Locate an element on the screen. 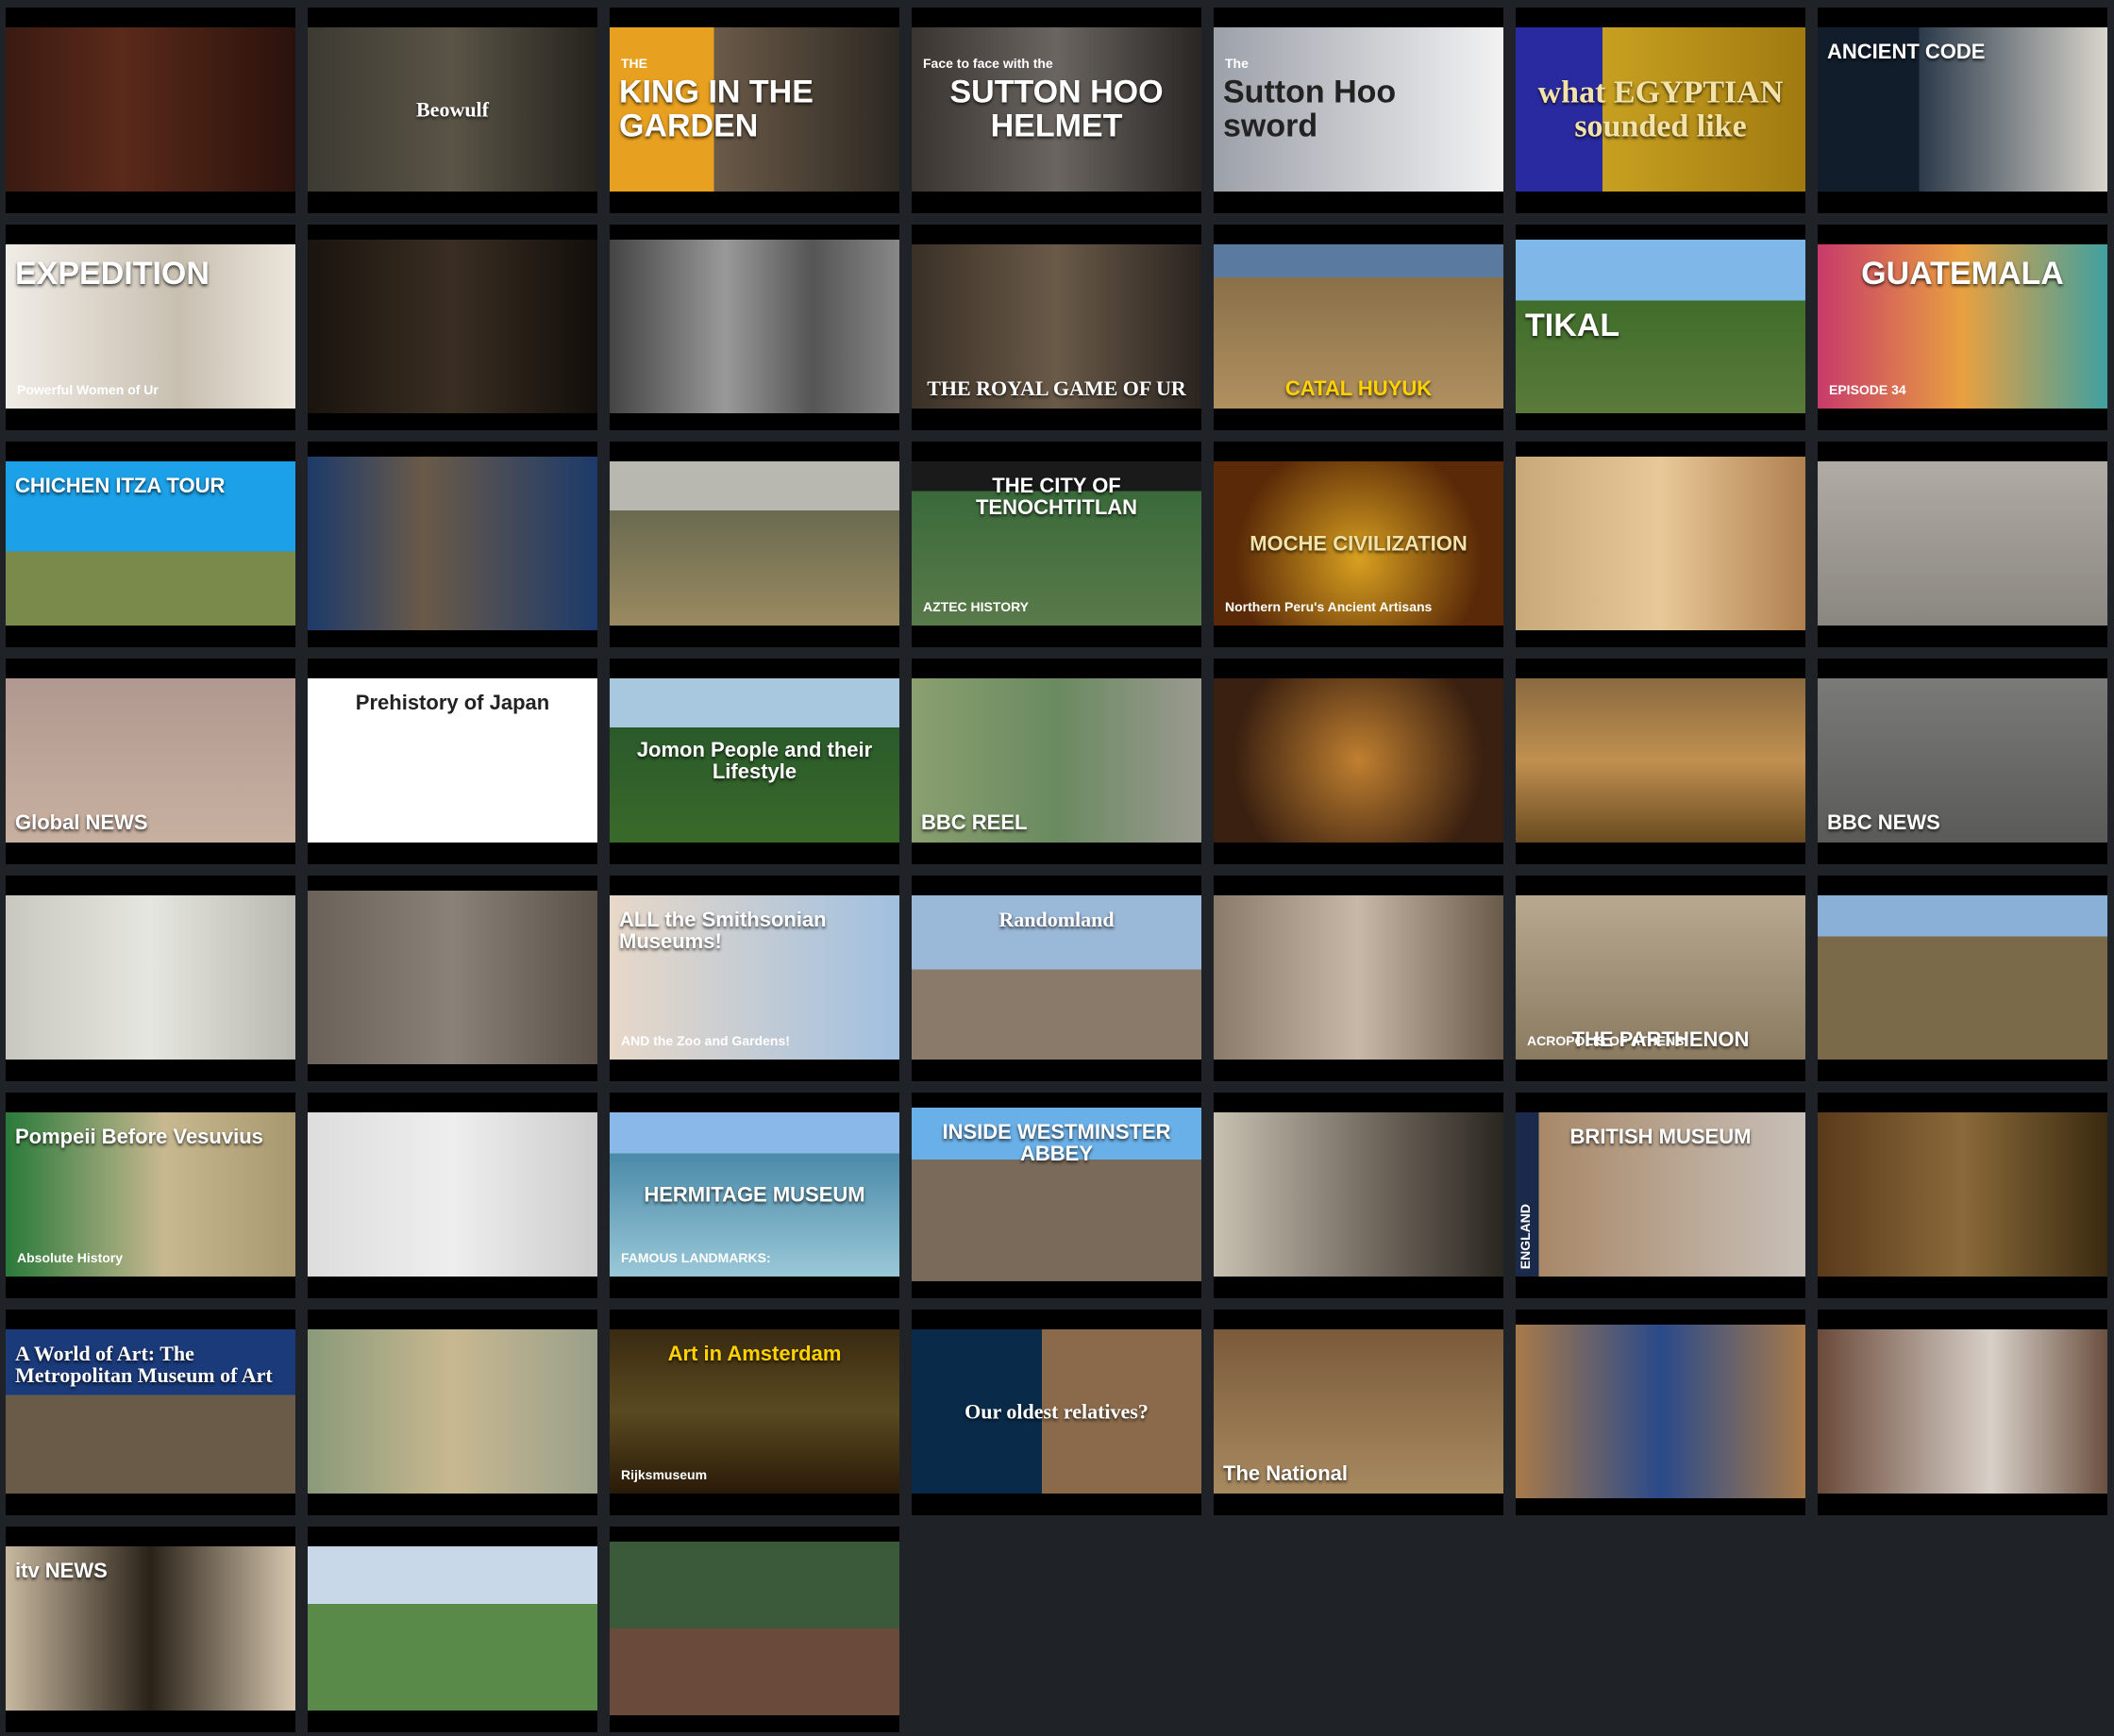 Image resolution: width=2114 pixels, height=1736 pixels. video-tile-guatemala: GUATEMALA EPISODE 34 is located at coordinates (1962, 327).